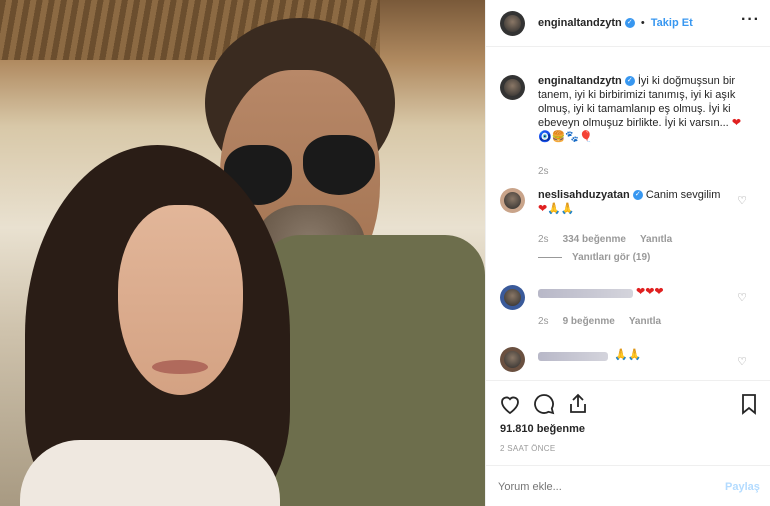 The width and height of the screenshot is (770, 506). Describe the element at coordinates (528, 448) in the screenshot. I see `post-timestamp: 2 SAAT ÖNCE` at that location.